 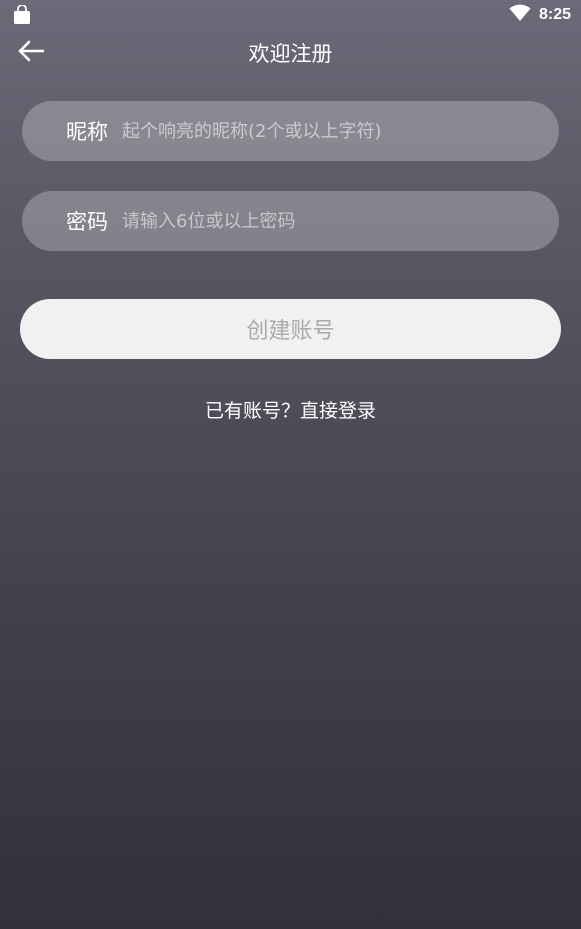 I want to click on password-field: 密码, so click(x=290, y=221).